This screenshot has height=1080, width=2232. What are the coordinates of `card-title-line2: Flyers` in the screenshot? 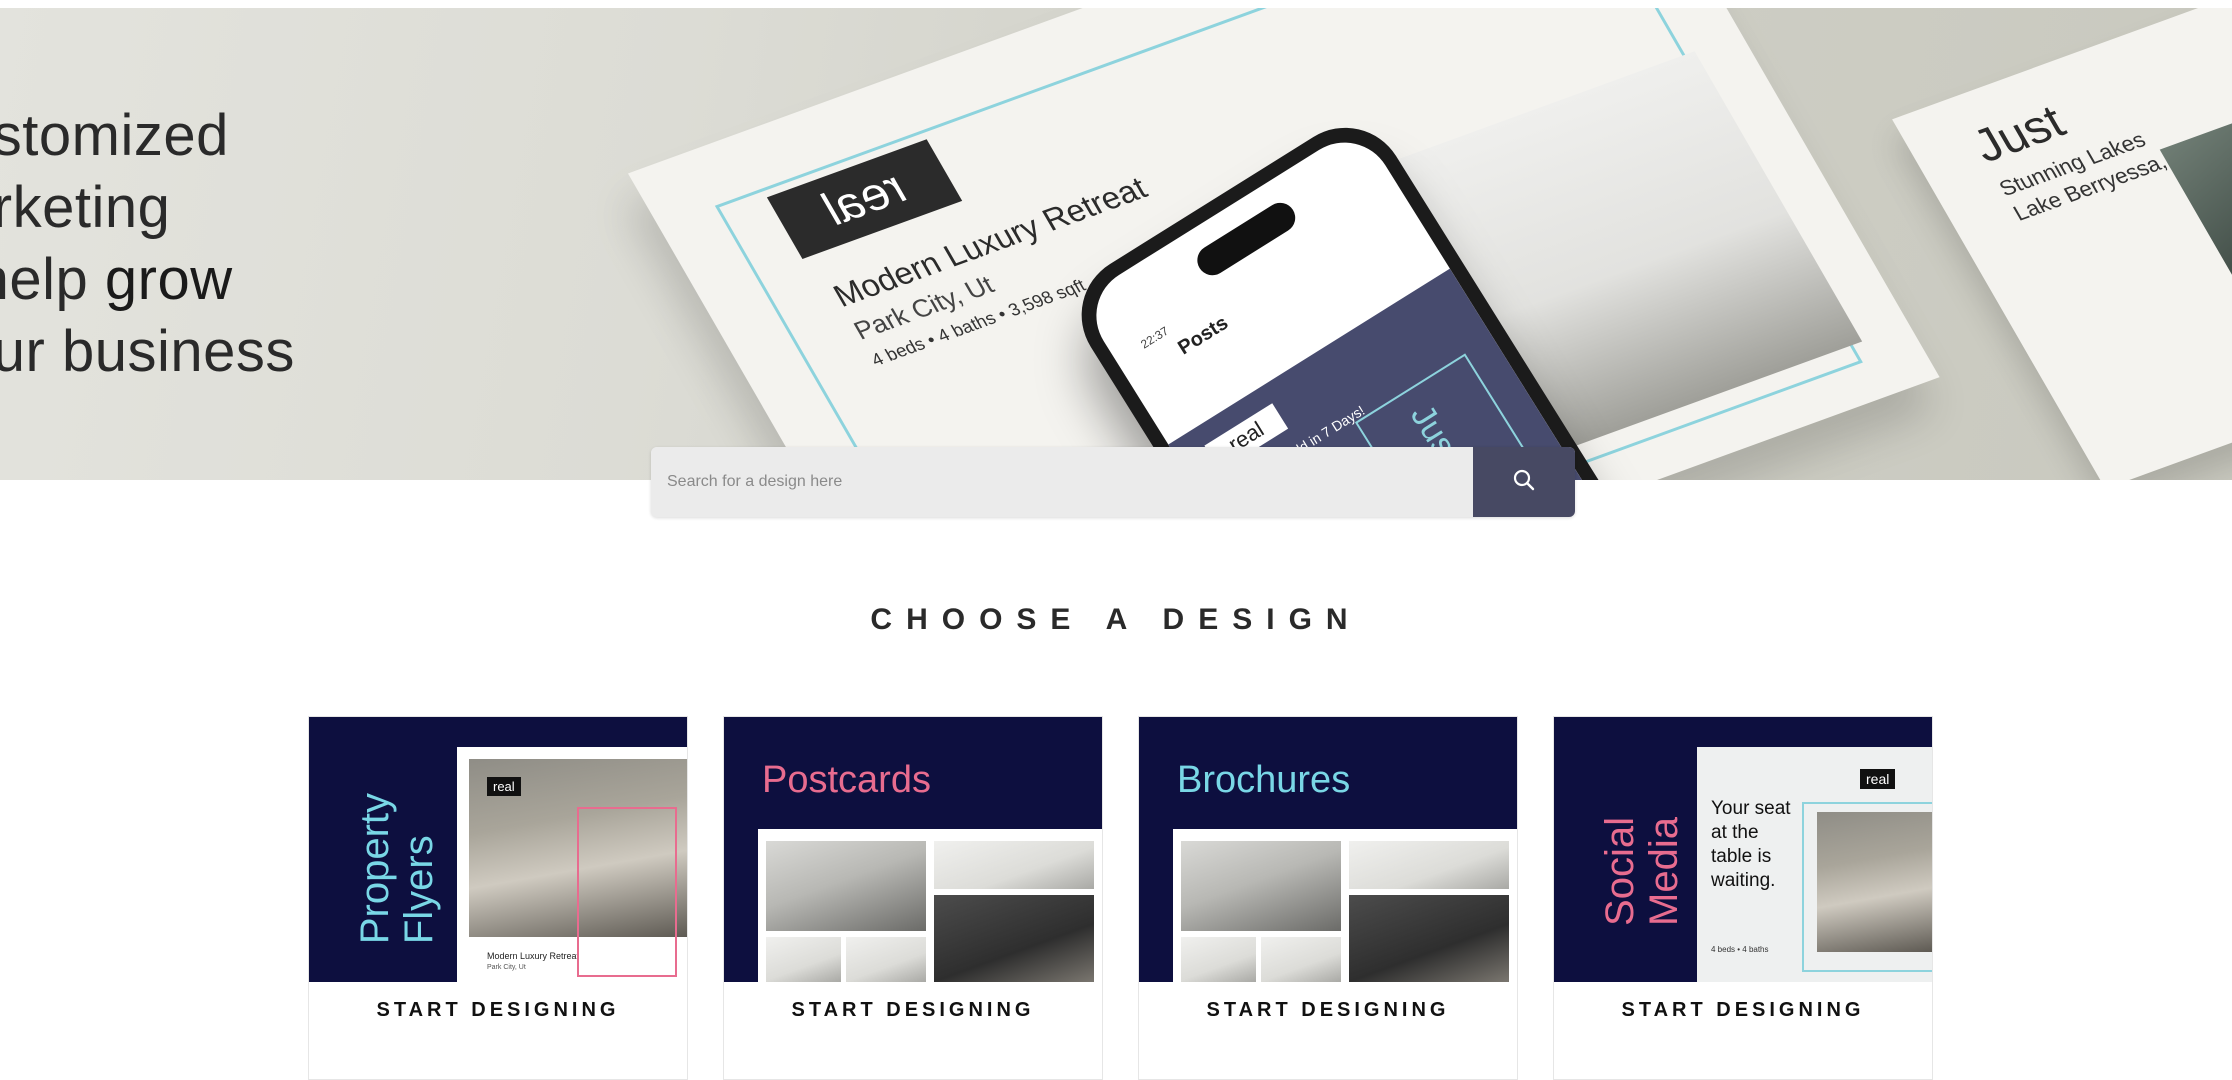 It's located at (419, 890).